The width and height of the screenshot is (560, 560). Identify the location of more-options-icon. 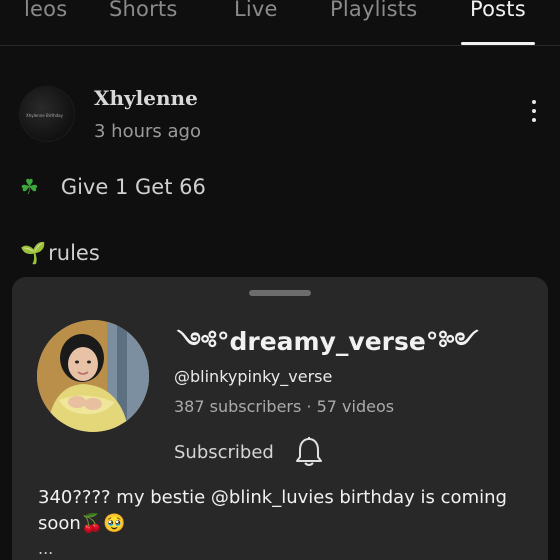
(534, 115).